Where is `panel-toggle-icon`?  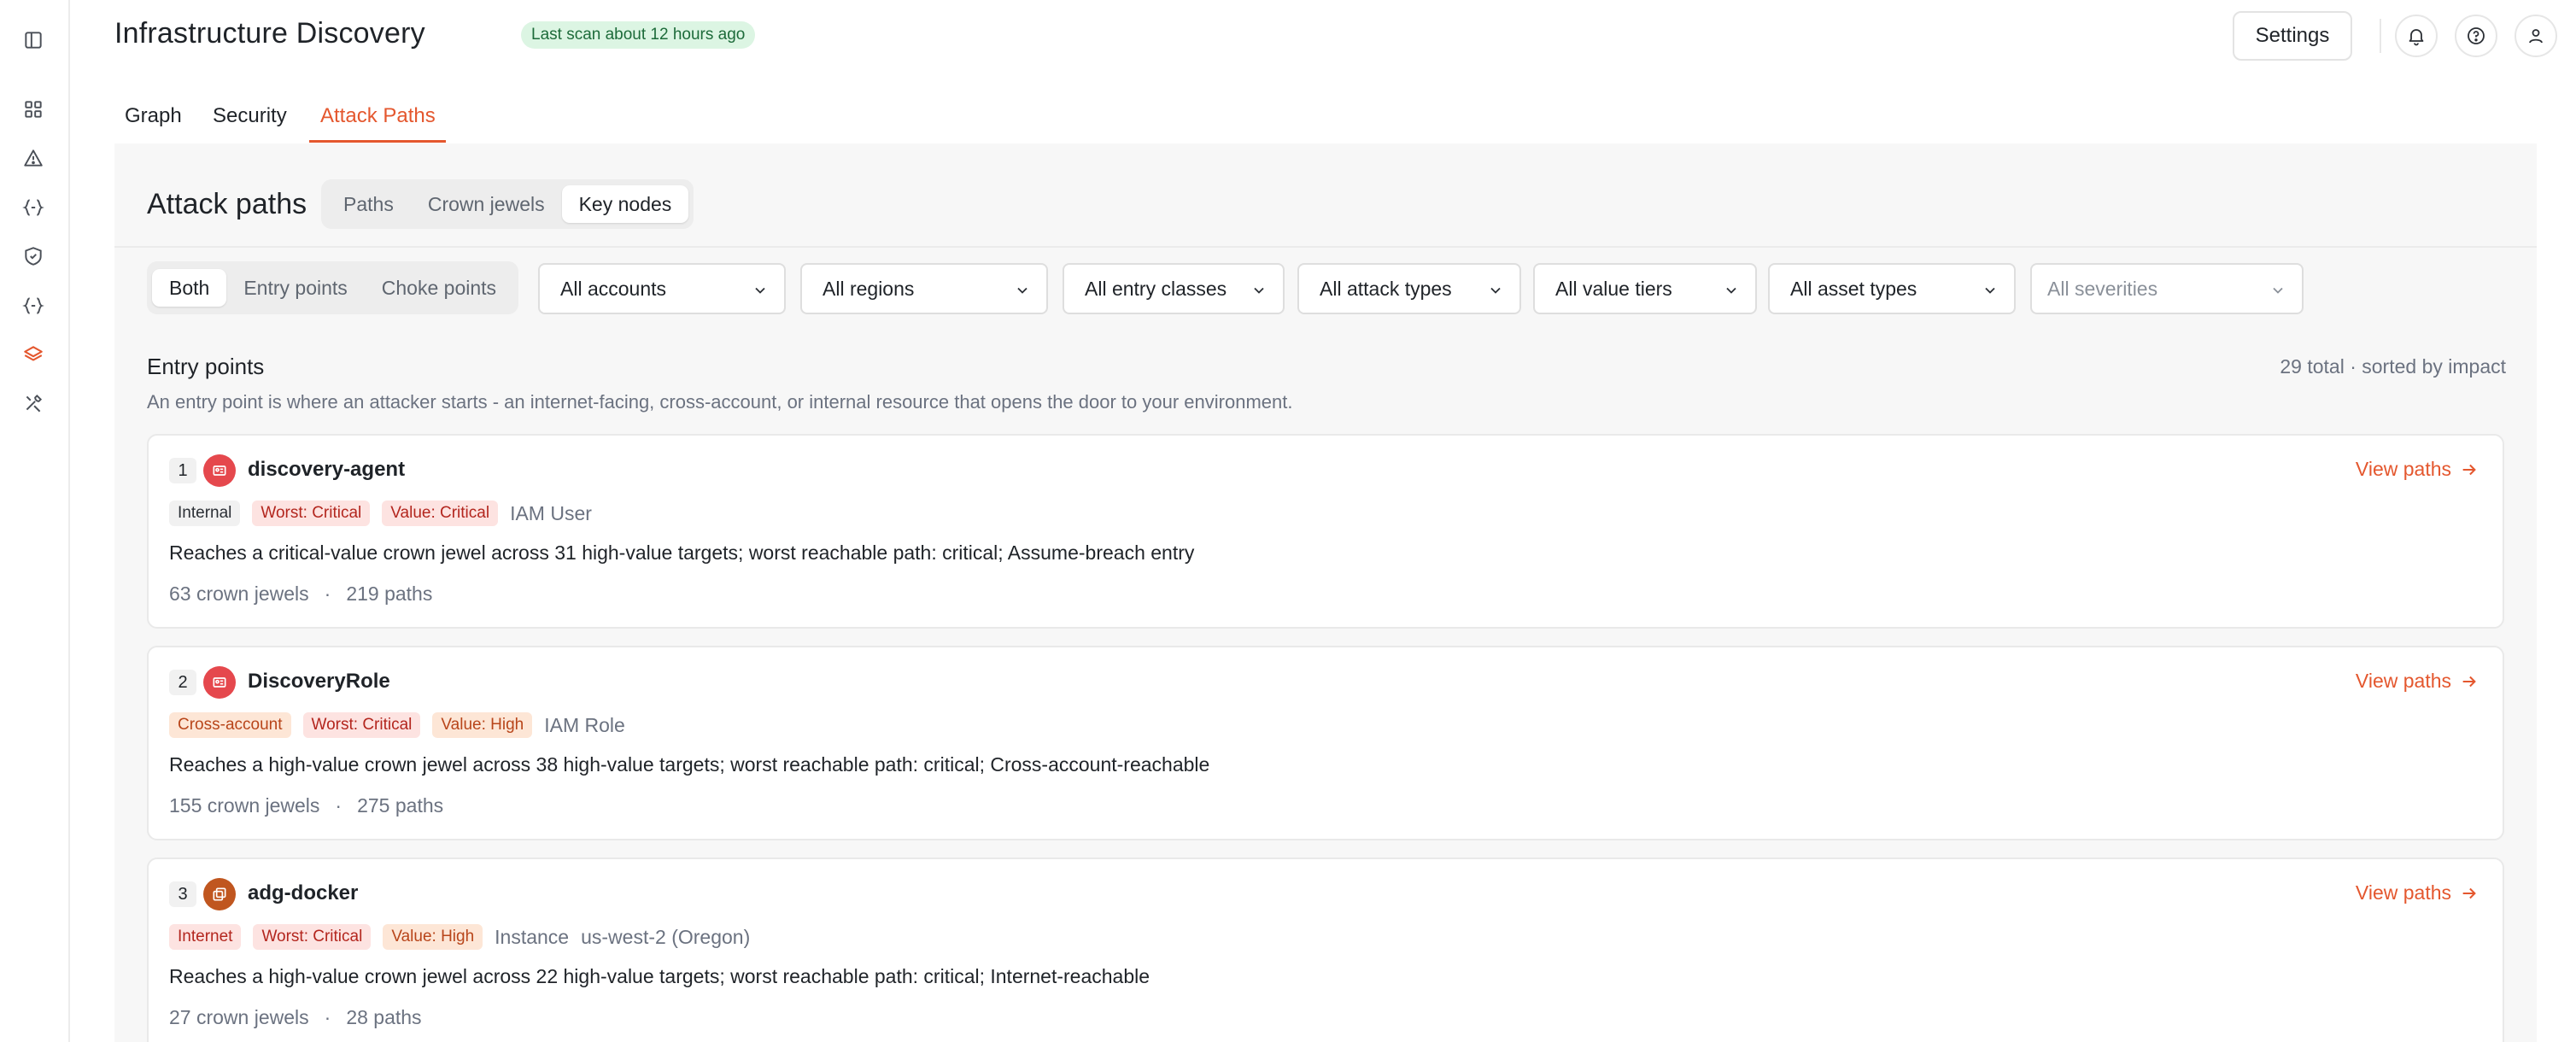
panel-toggle-icon is located at coordinates (33, 40).